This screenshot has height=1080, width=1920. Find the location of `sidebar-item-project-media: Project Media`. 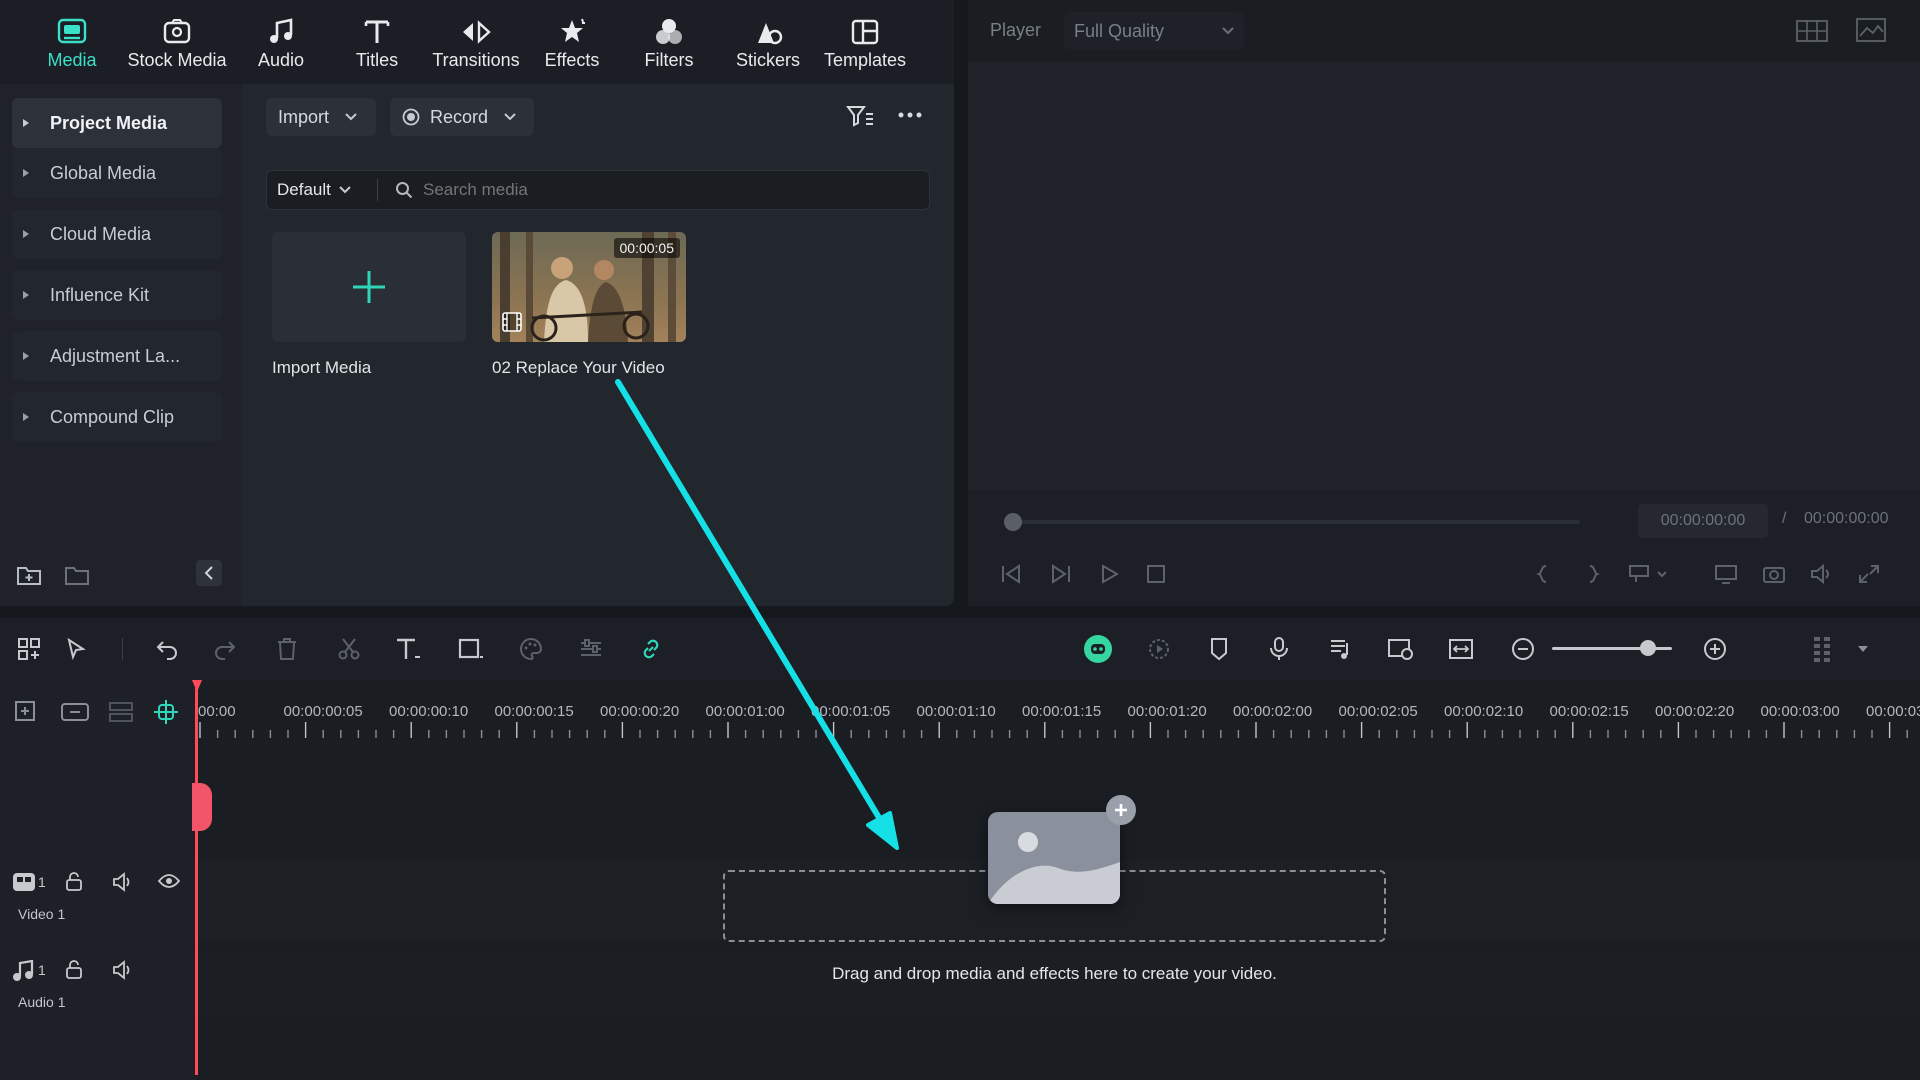

sidebar-item-project-media: Project Media is located at coordinates (117, 123).